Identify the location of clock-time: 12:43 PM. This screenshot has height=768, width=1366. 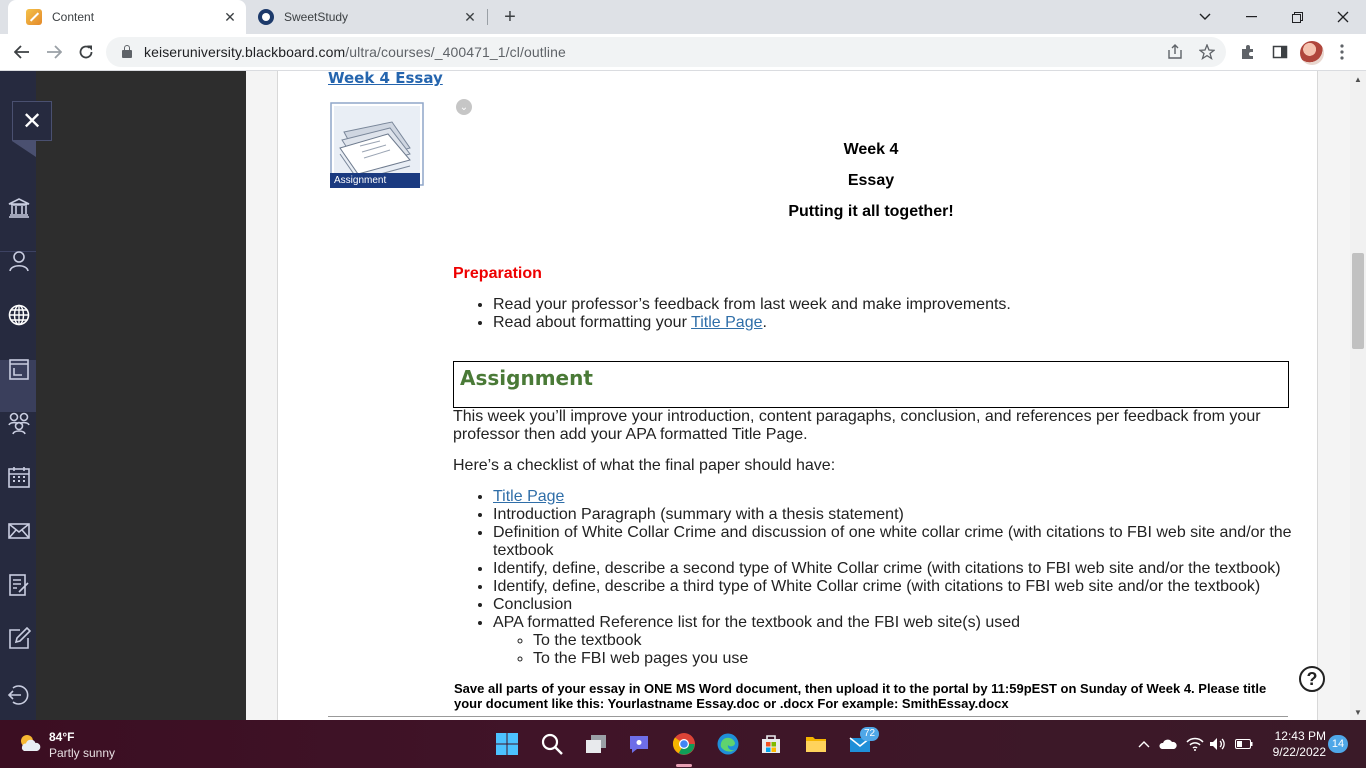
(1295, 736).